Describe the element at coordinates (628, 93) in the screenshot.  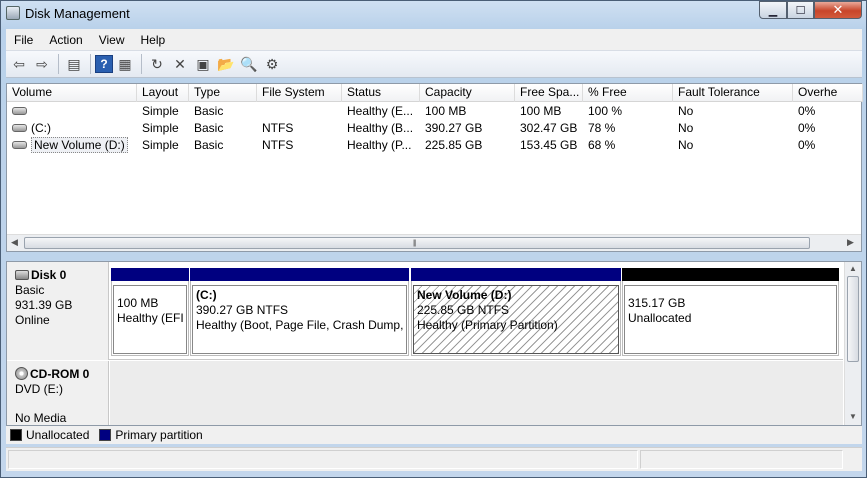
I see `column-header: % Free` at that location.